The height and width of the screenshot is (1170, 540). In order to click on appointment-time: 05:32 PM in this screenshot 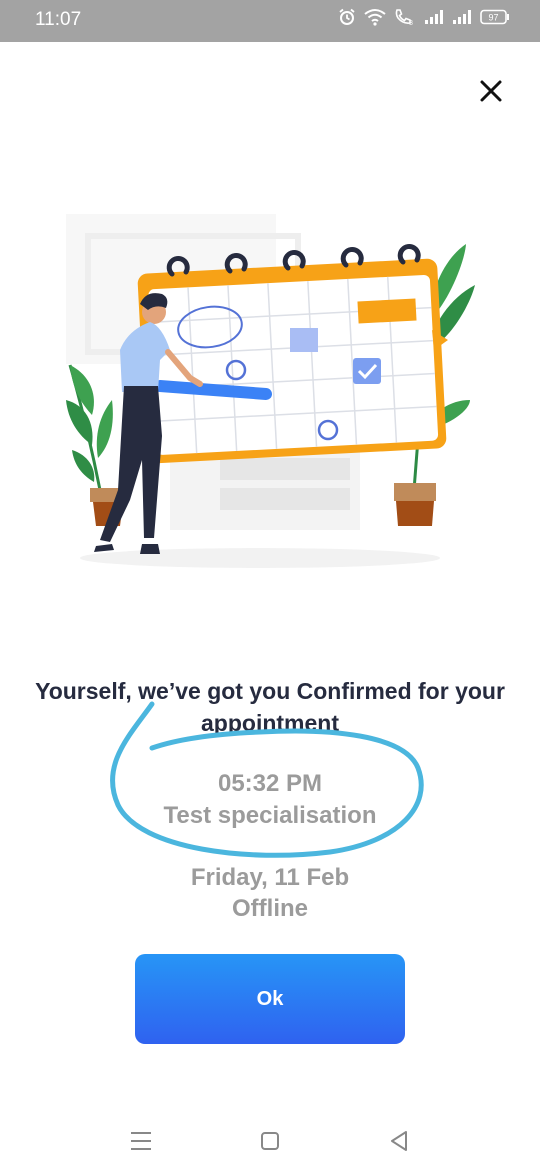, I will do `click(270, 783)`.